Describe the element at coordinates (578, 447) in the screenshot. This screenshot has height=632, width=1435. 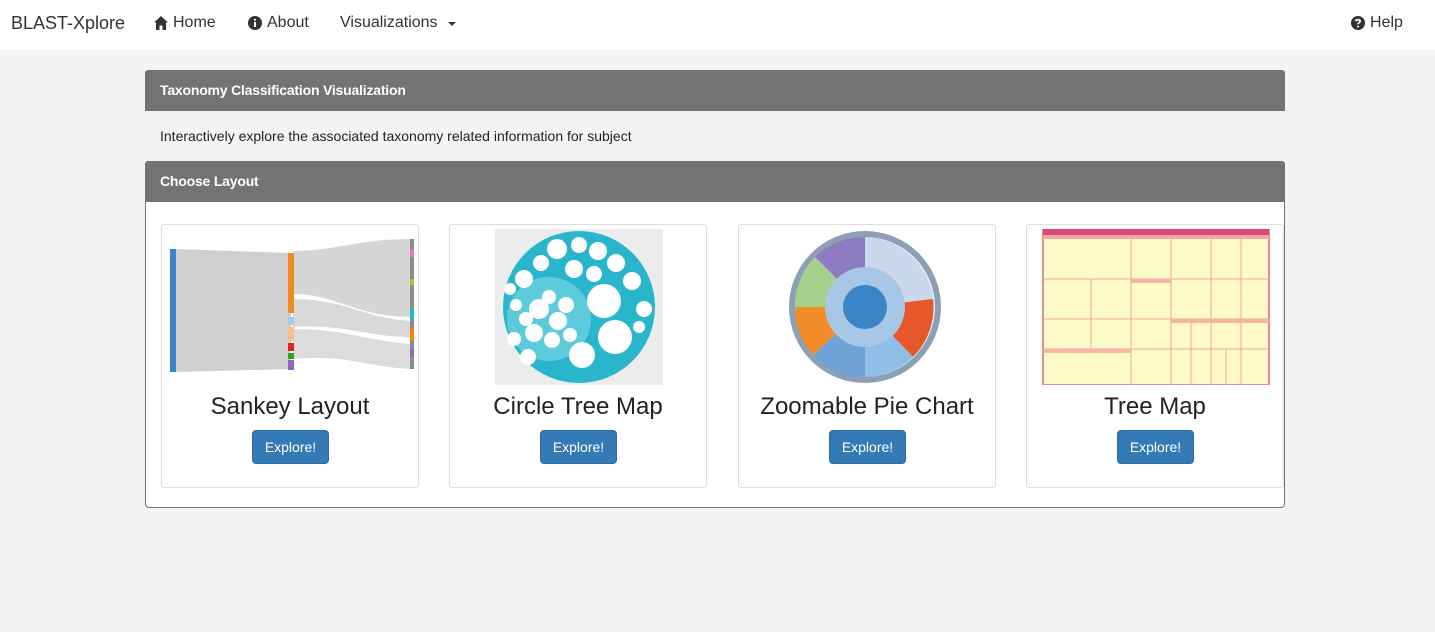
I see `explore-circle-tree-map-button: Explore!` at that location.